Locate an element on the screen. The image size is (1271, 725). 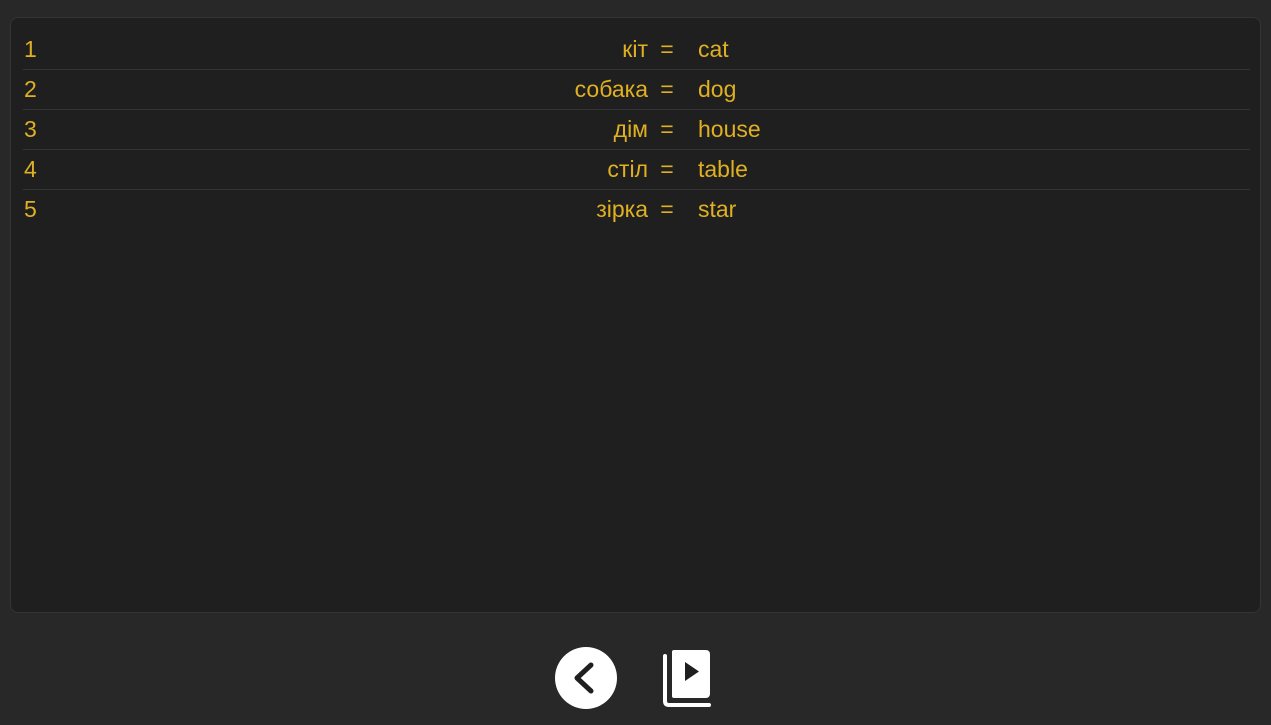
list-item: 4 стіл = table is located at coordinates (636, 170).